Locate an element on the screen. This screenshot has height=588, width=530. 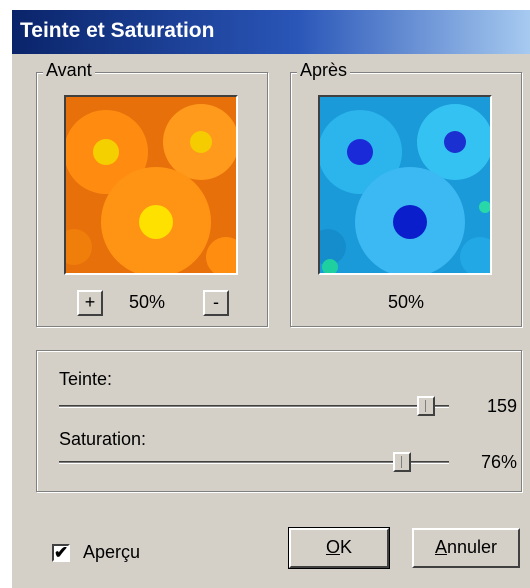
hue-slider-thumb is located at coordinates (426, 406).